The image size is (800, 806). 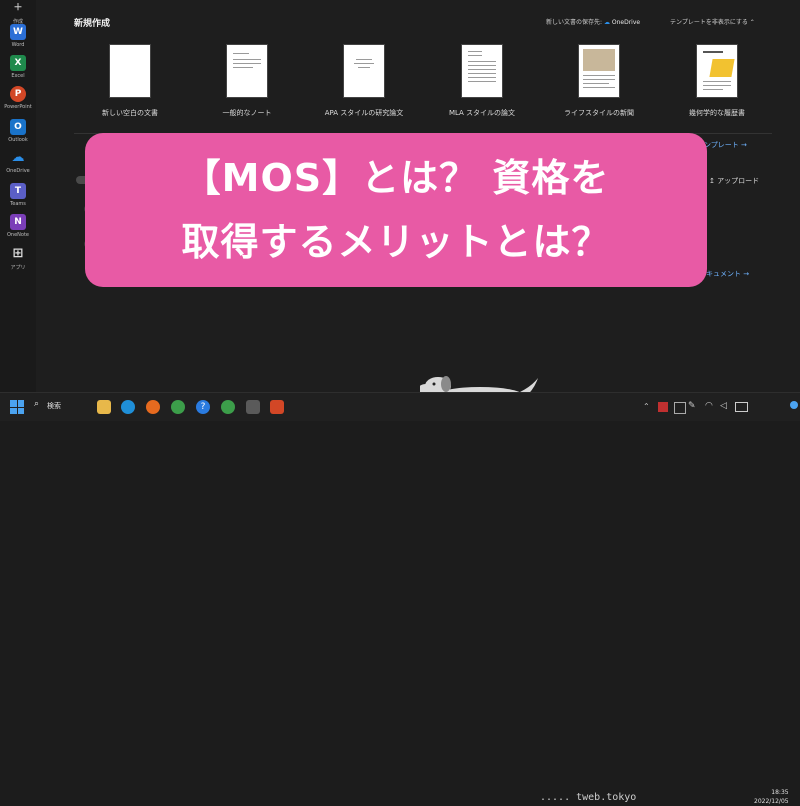 I want to click on office-icon, so click(x=277, y=407).